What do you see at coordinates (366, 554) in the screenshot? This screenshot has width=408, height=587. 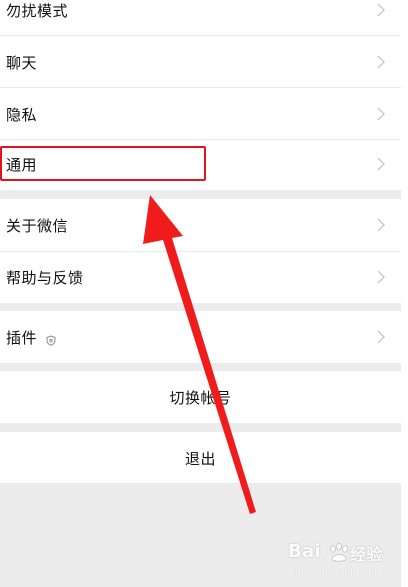 I see `watermark-brand-suffix: 经验` at bounding box center [366, 554].